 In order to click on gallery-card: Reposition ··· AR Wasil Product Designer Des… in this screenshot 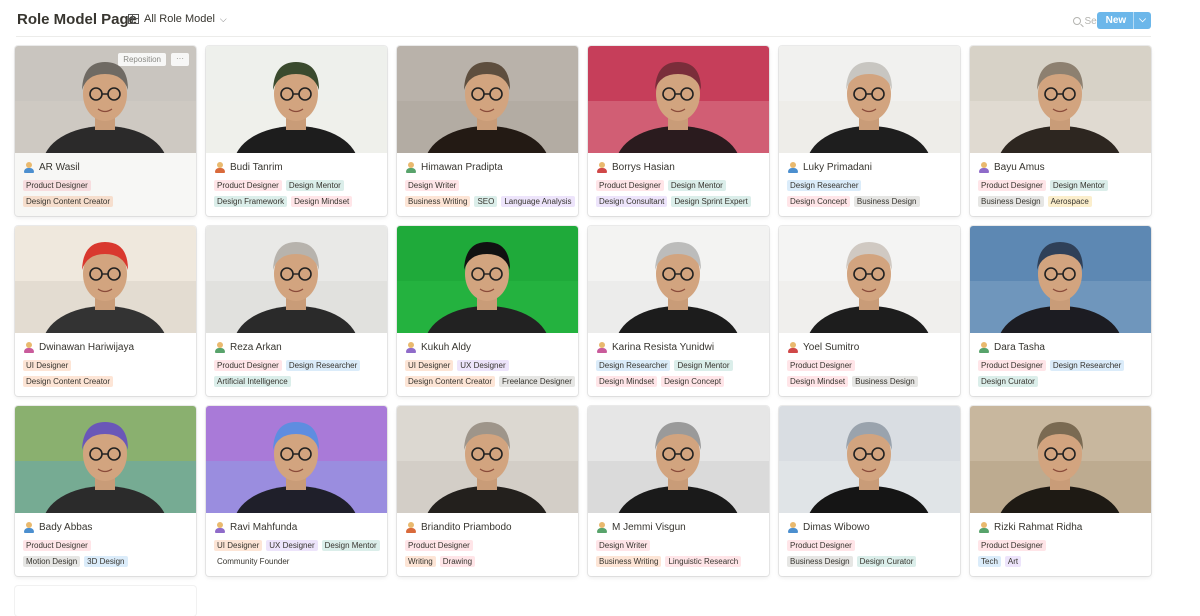, I will do `click(105, 131)`.